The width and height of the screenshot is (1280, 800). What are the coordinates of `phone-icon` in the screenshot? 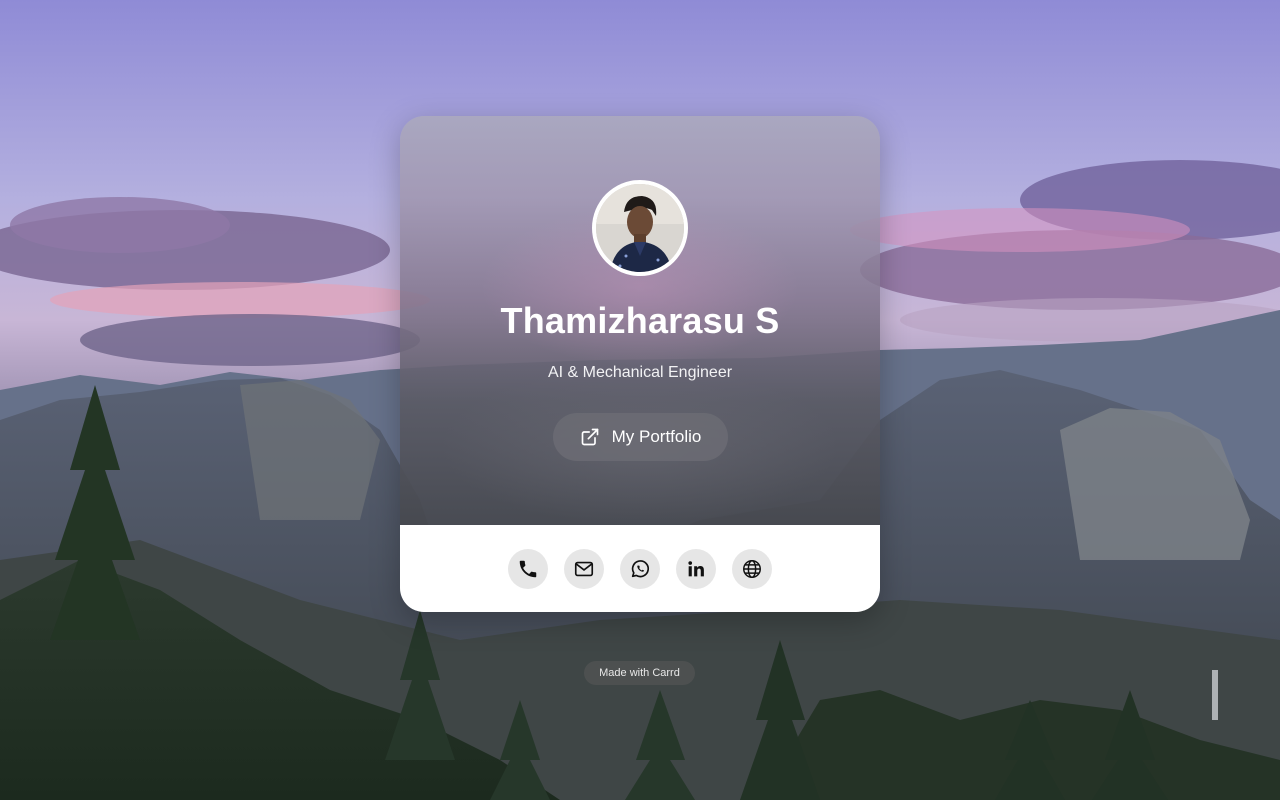 It's located at (528, 569).